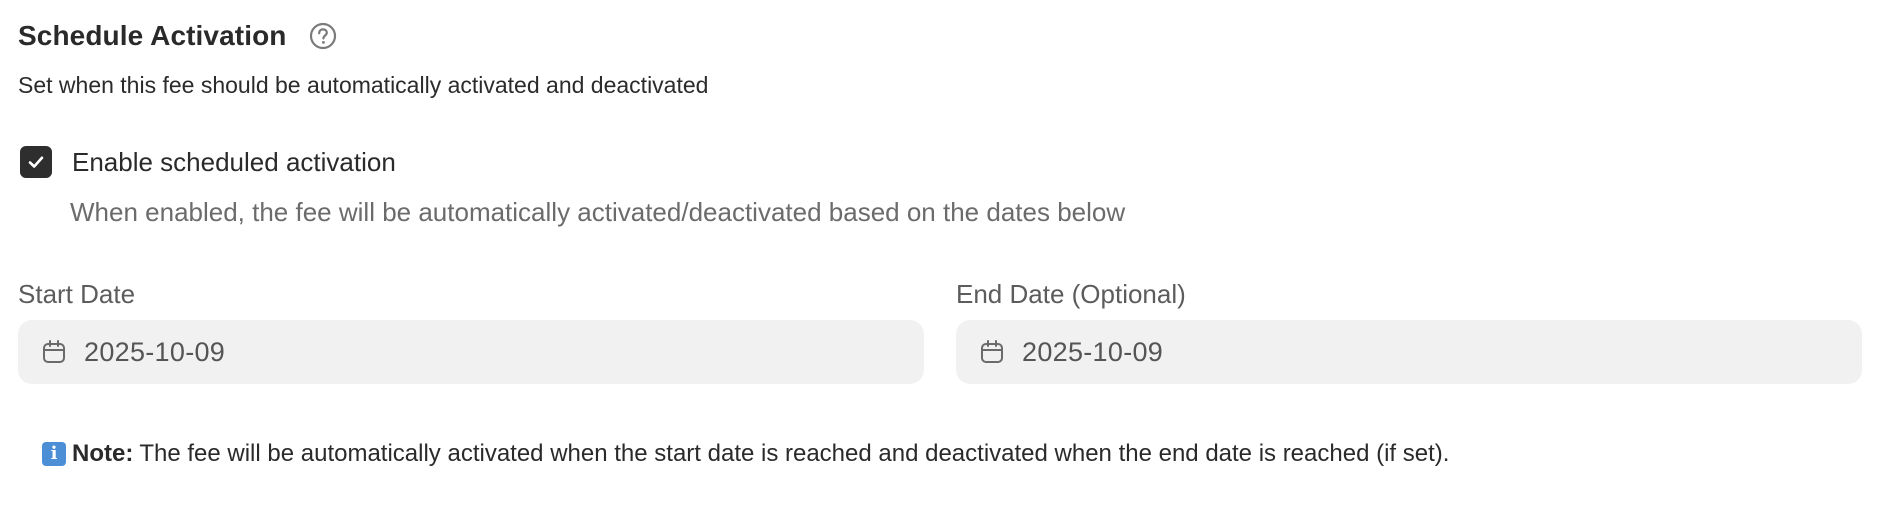  What do you see at coordinates (471, 352) in the screenshot?
I see `start-date-input: 2025-10-09` at bounding box center [471, 352].